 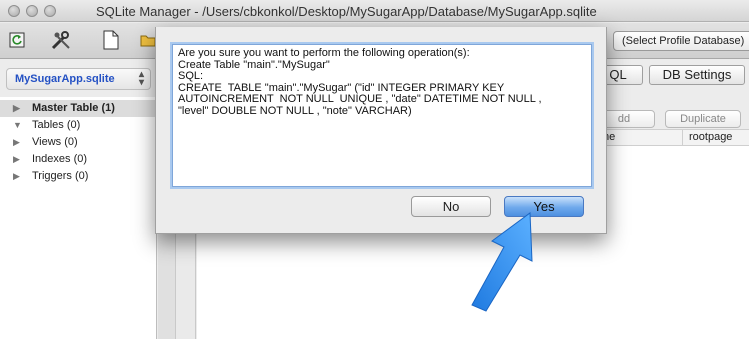 I want to click on tree-item-master-table: ▶ Master Table (1), so click(x=78, y=108).